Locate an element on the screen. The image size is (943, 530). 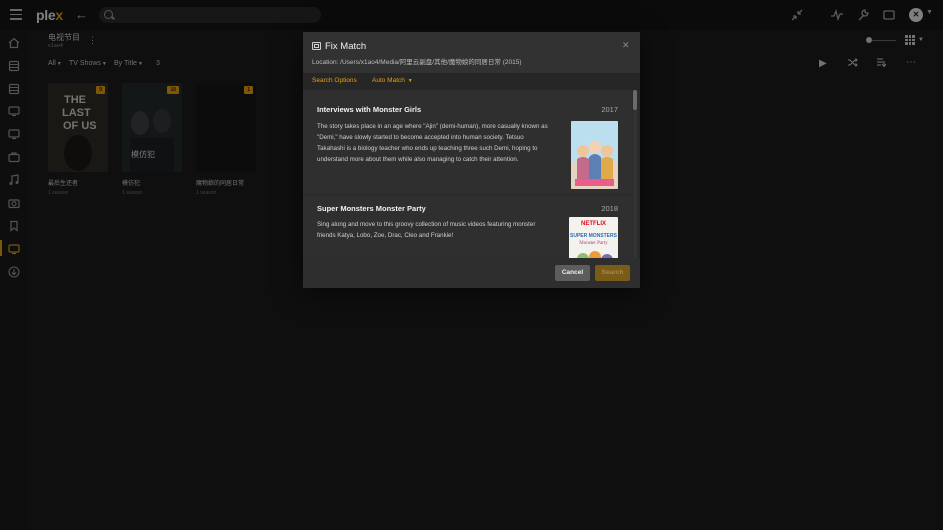
close-icon: ✕ is located at coordinates (626, 45).